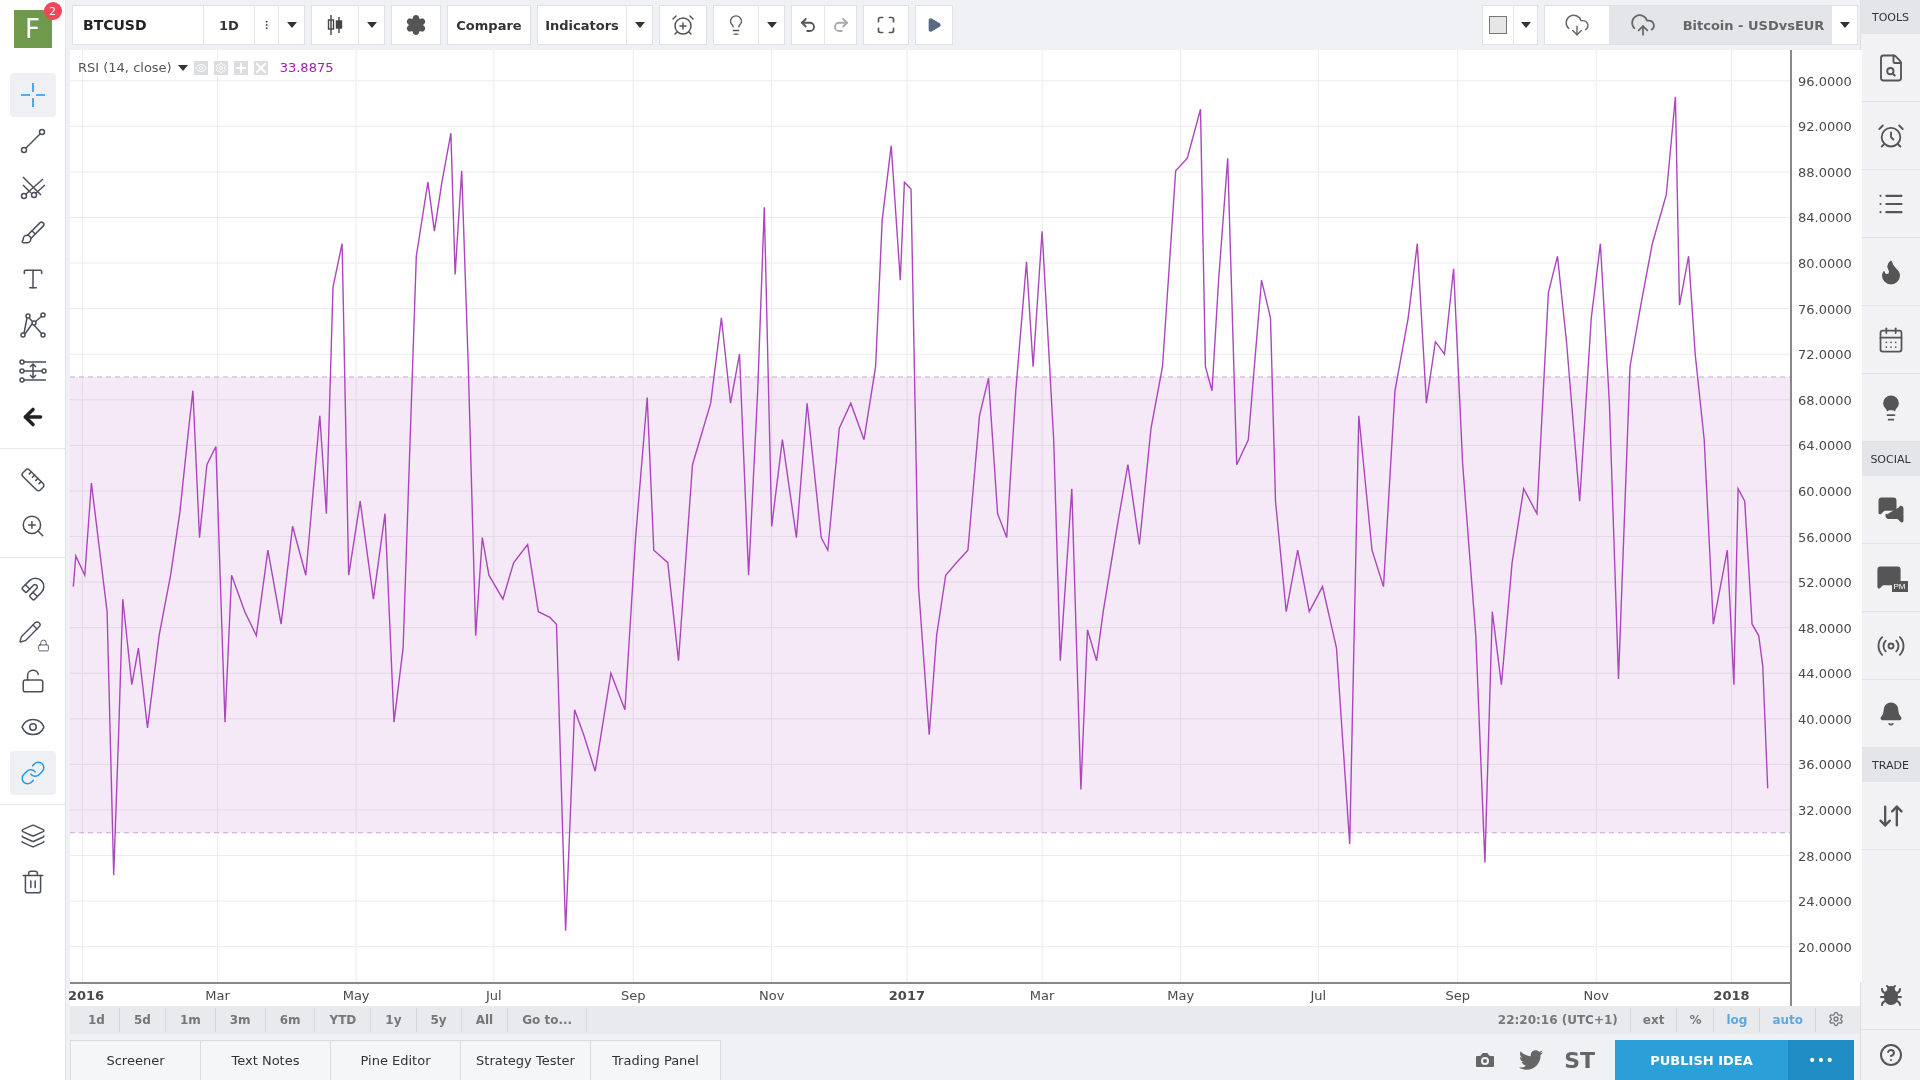 The height and width of the screenshot is (1080, 1920). Describe the element at coordinates (1577, 25) in the screenshot. I see `cloud-download-icon` at that location.